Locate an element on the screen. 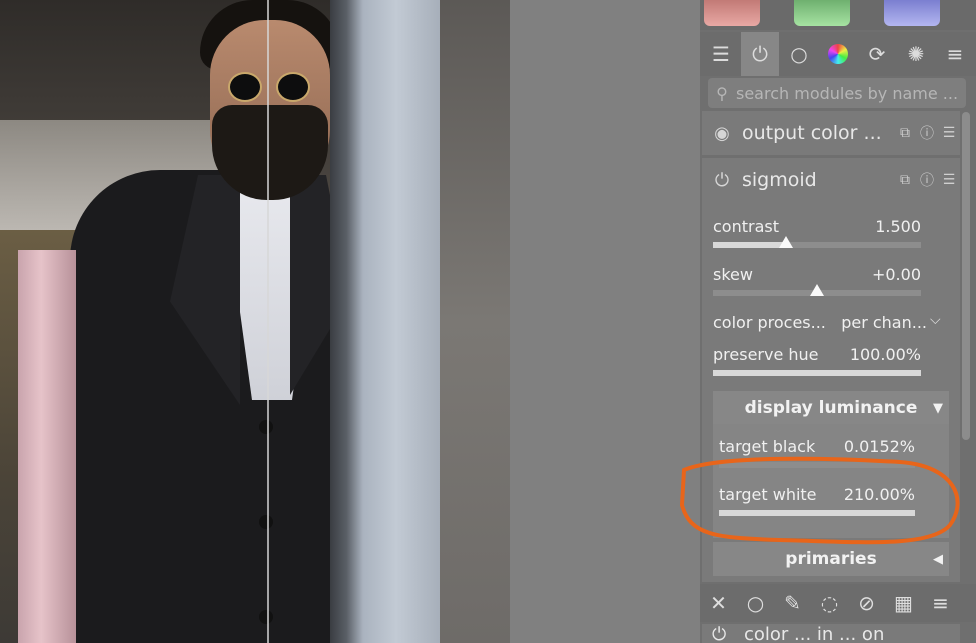 The image size is (976, 643). contrast-handle is located at coordinates (785, 242).